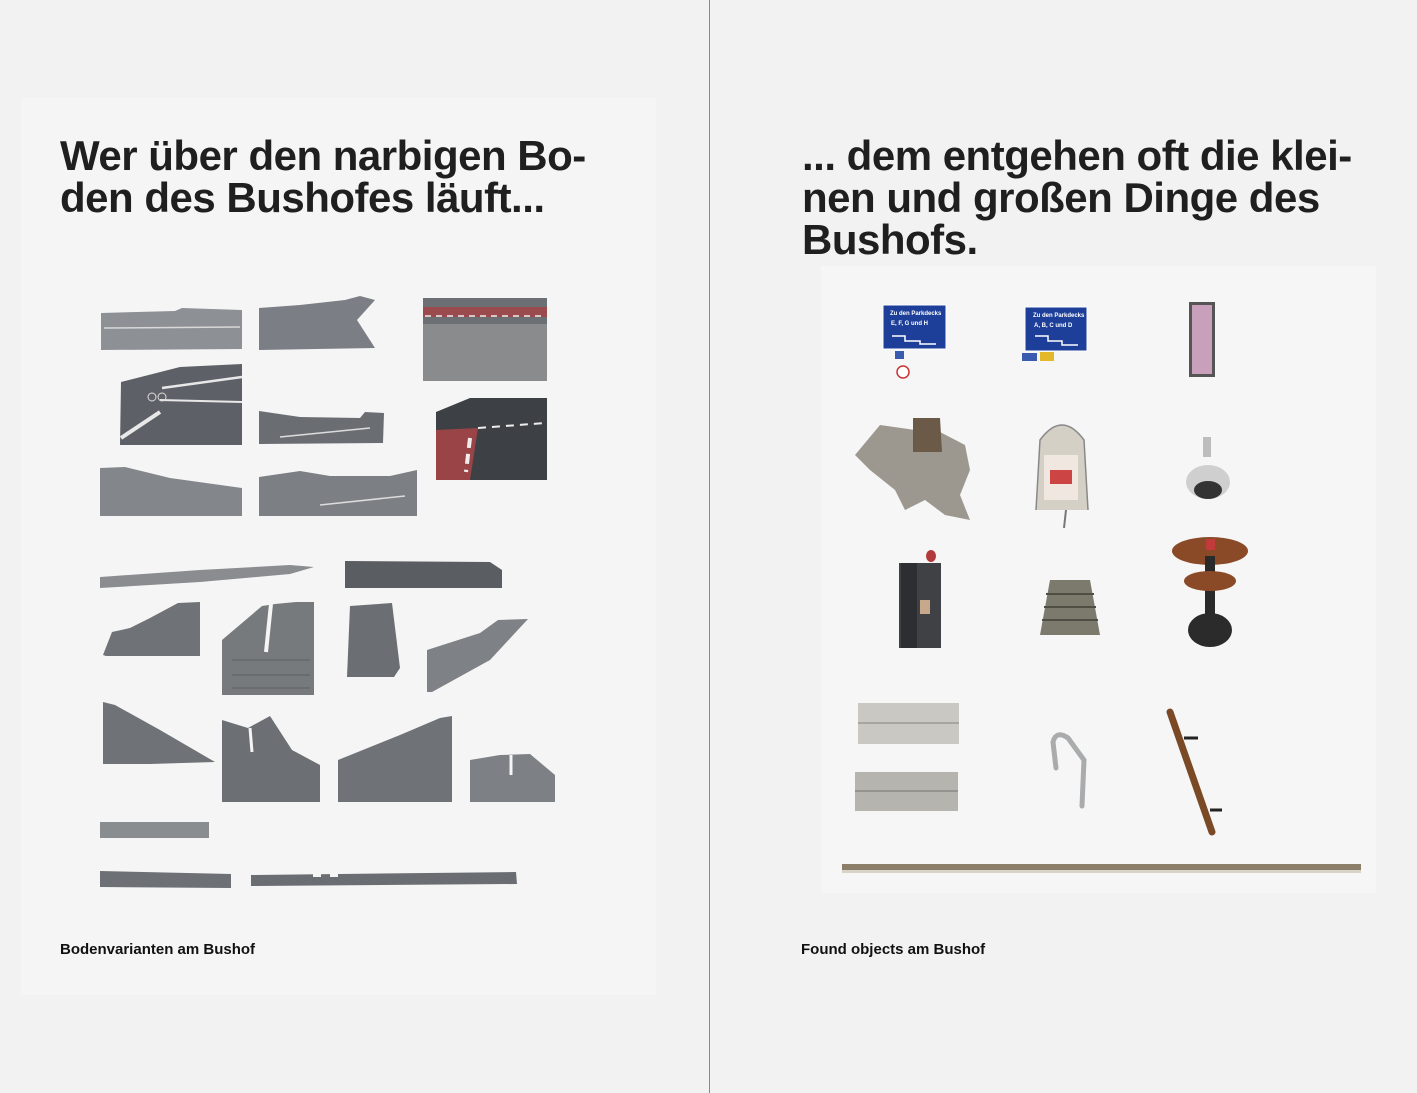  Describe the element at coordinates (1070, 607) in the screenshot. I see `concrete-steps` at that location.